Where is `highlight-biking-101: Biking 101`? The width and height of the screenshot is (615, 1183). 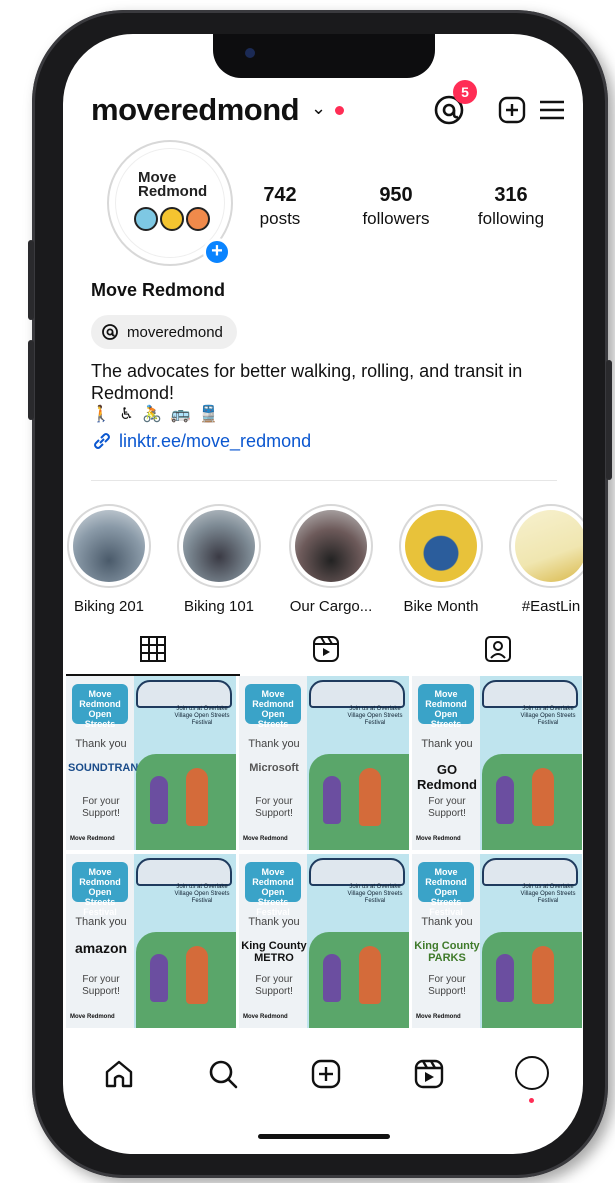 highlight-biking-101: Biking 101 is located at coordinates (219, 559).